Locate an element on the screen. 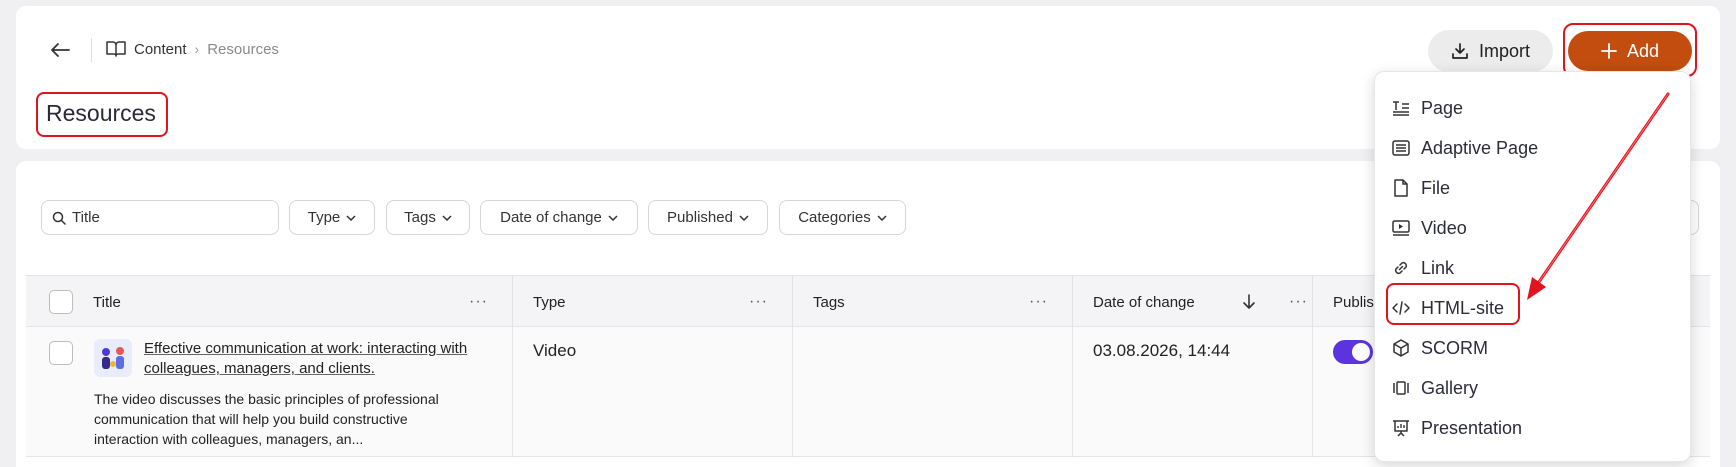  column-type: Type is located at coordinates (549, 302).